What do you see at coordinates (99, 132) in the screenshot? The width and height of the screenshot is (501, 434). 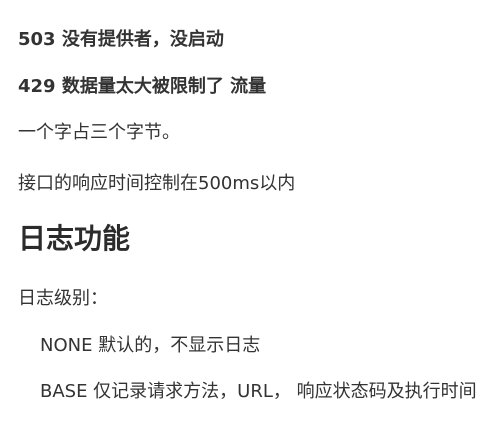 I see `bytes-note: 一个字占三个字节。` at bounding box center [99, 132].